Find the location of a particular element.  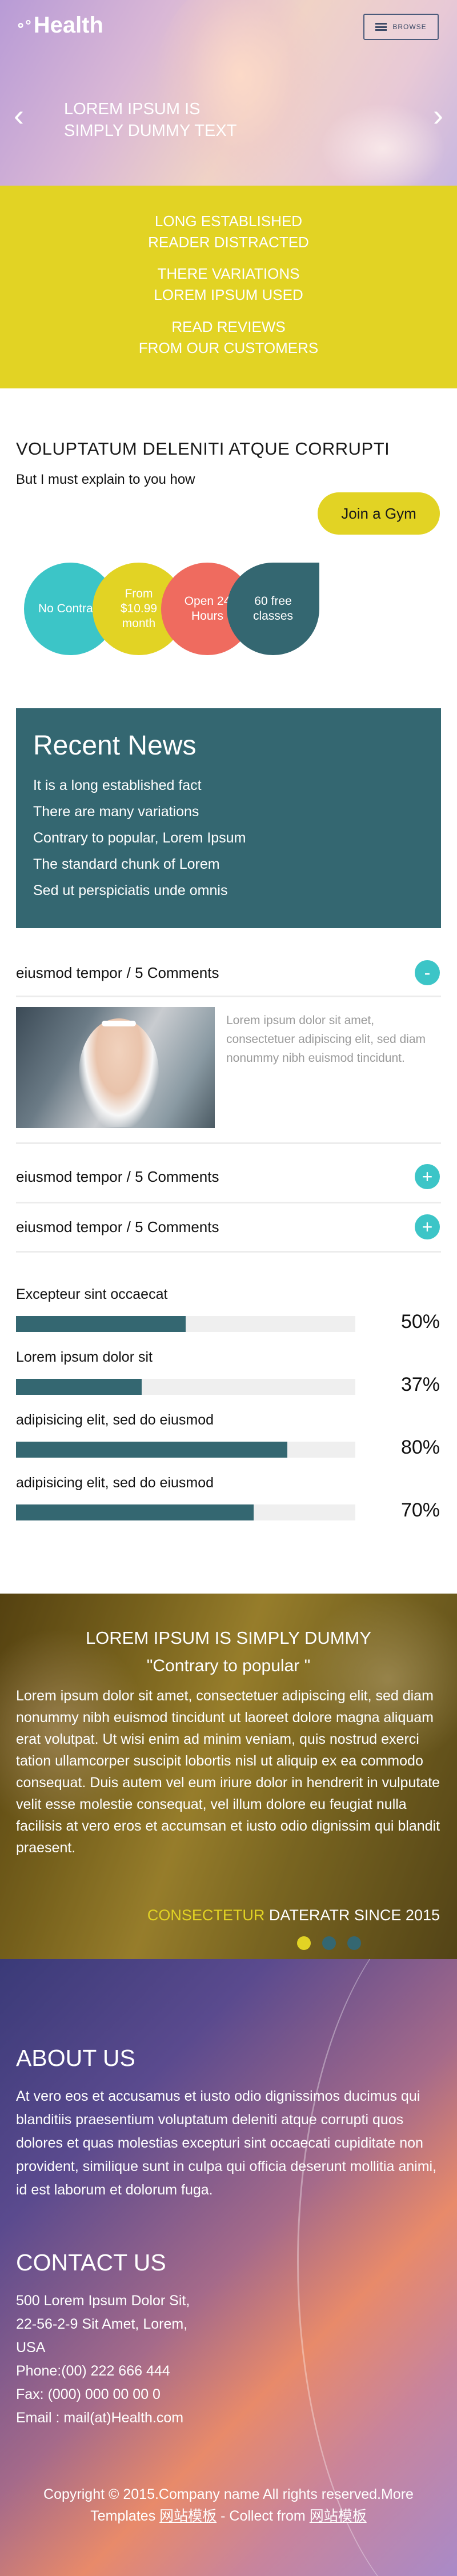

contact-address-1: 500 Lorem Ipsum Dolor Sit, is located at coordinates (103, 2301).